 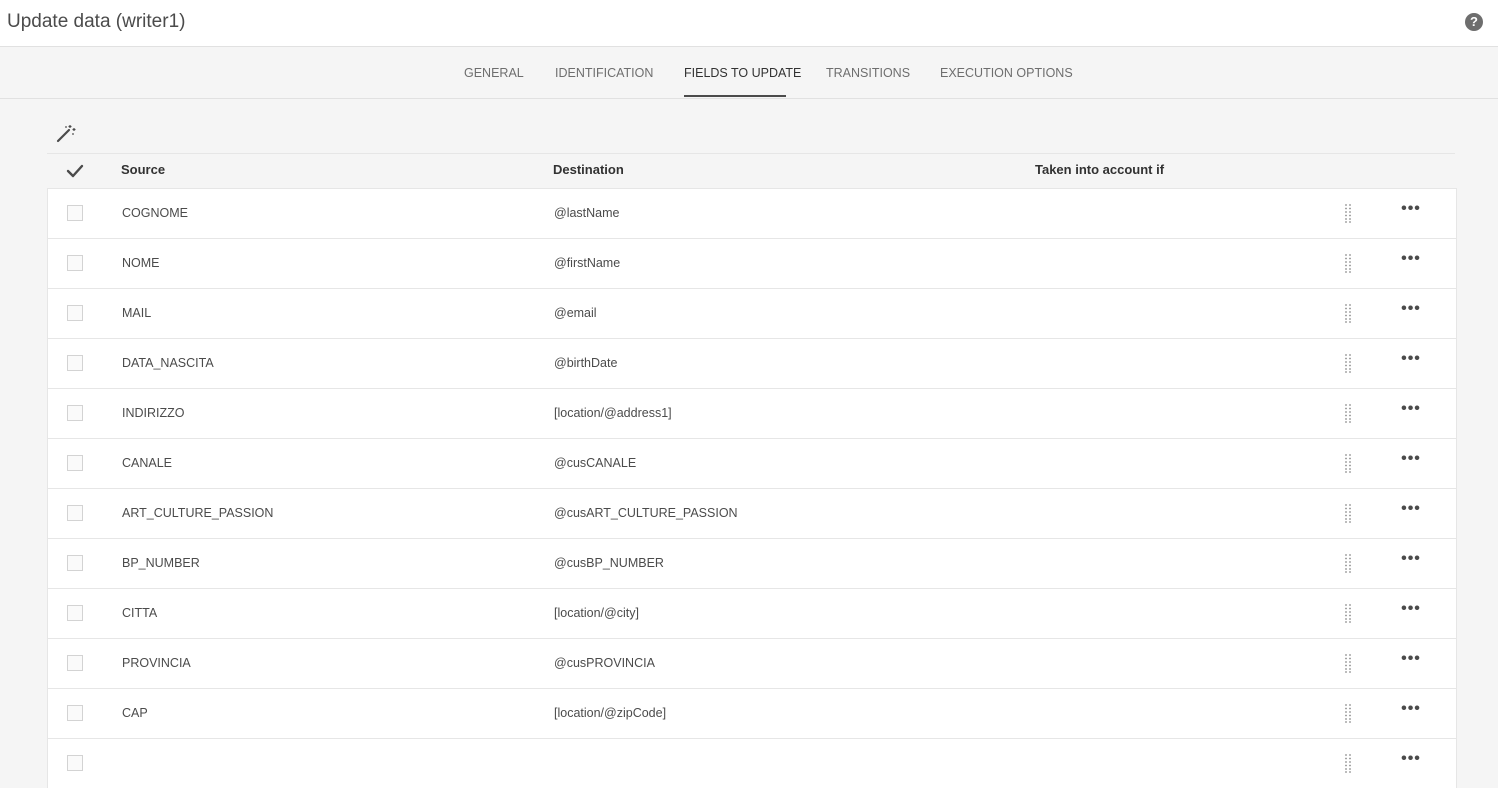 What do you see at coordinates (588, 169) in the screenshot?
I see `column-header-destination: Destination` at bounding box center [588, 169].